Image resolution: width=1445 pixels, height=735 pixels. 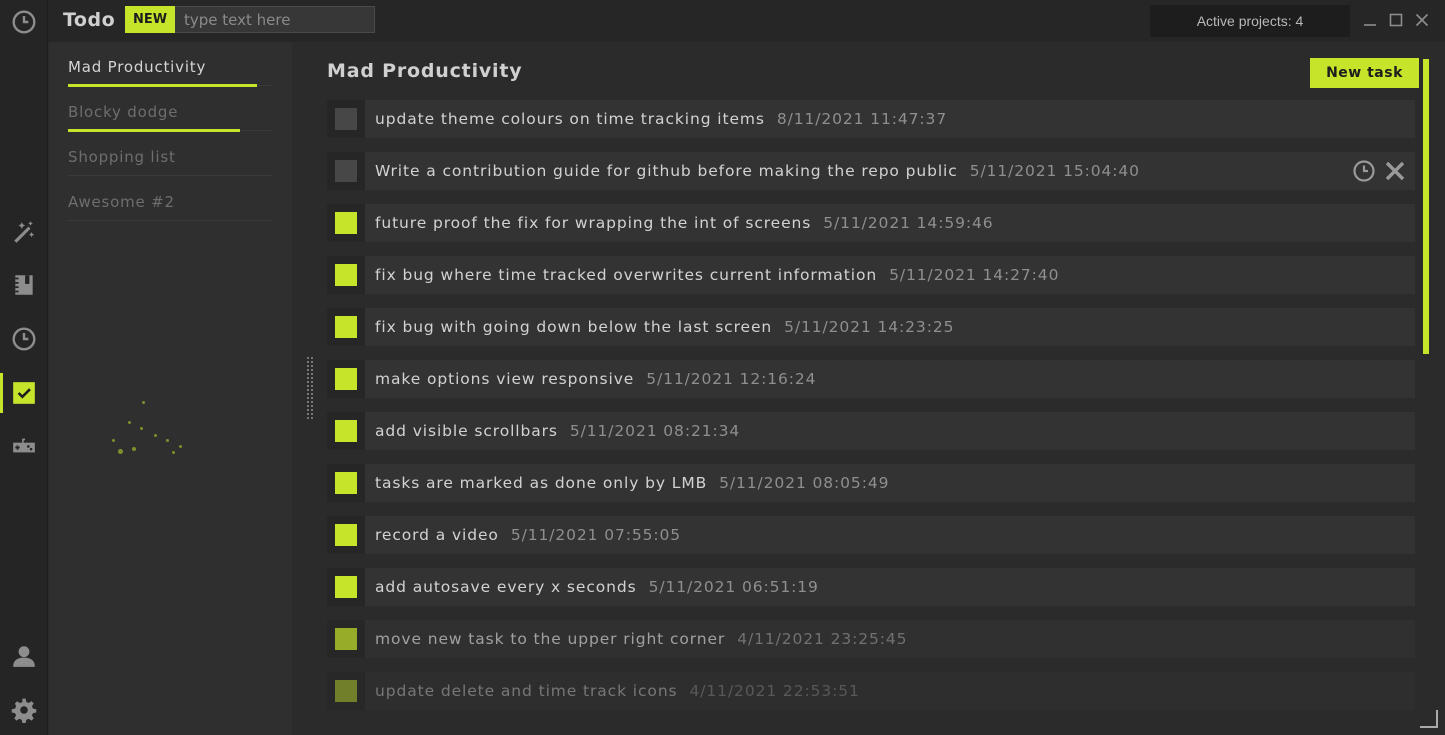 What do you see at coordinates (746, 21) in the screenshot?
I see `title-bar: Todo NEW Active projects: 4` at bounding box center [746, 21].